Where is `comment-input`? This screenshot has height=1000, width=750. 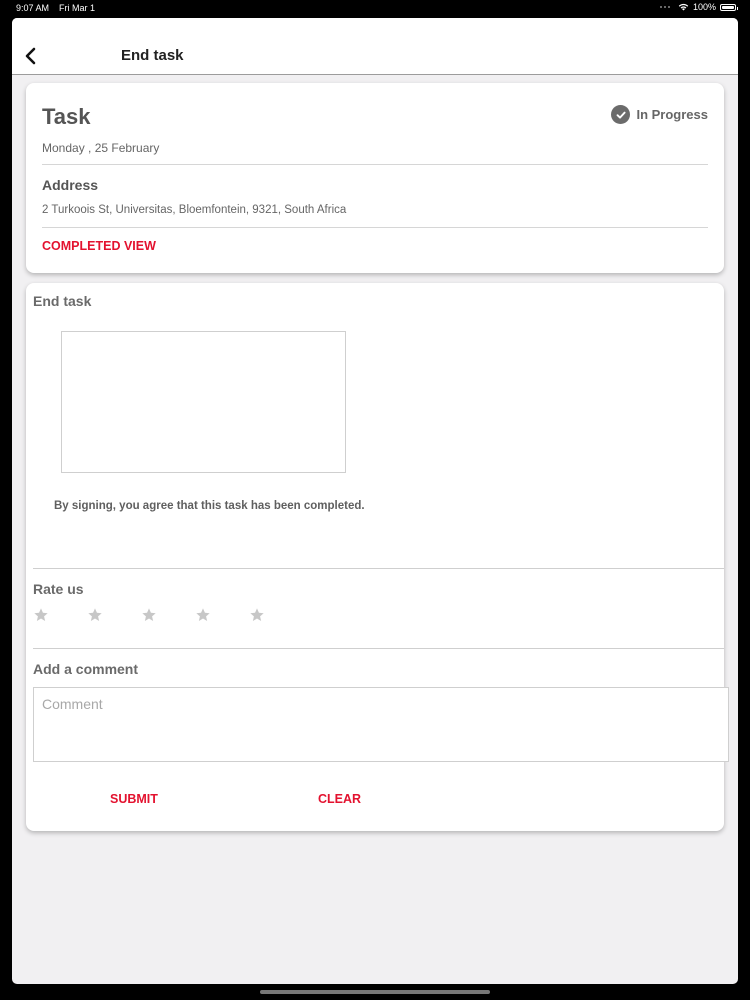 comment-input is located at coordinates (381, 724).